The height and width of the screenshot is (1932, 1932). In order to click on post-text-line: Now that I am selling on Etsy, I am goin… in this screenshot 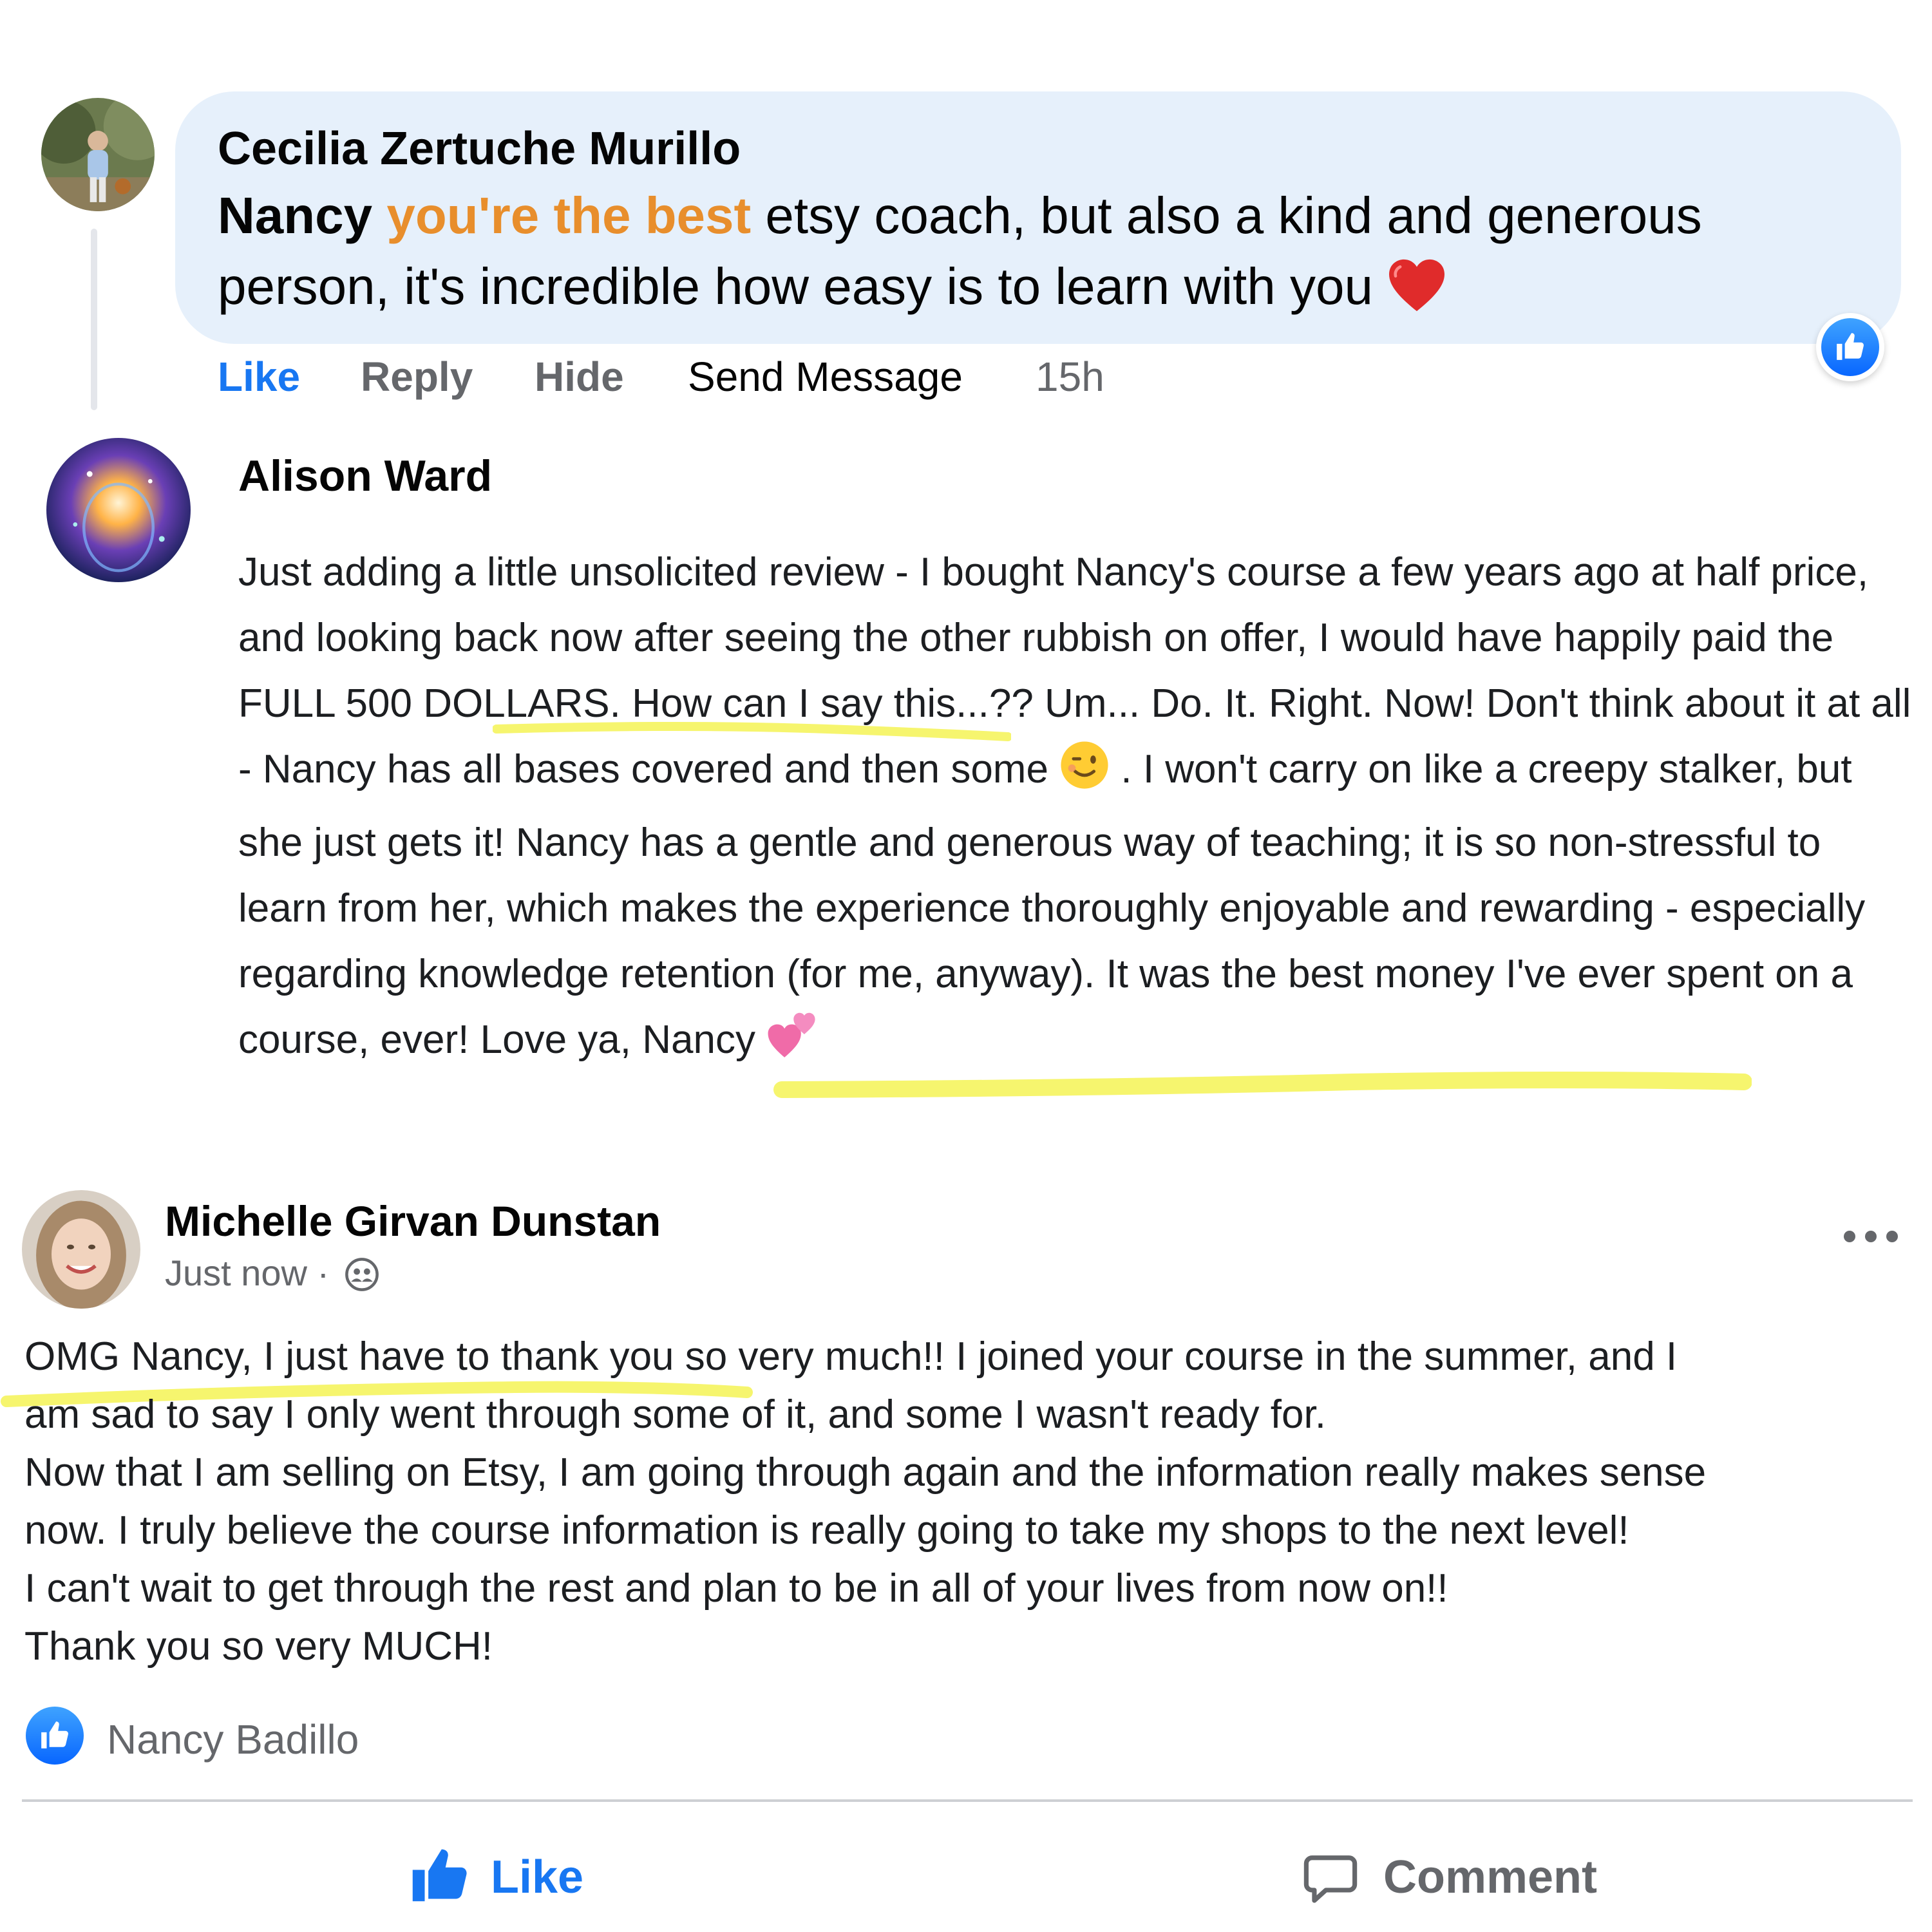, I will do `click(866, 1473)`.